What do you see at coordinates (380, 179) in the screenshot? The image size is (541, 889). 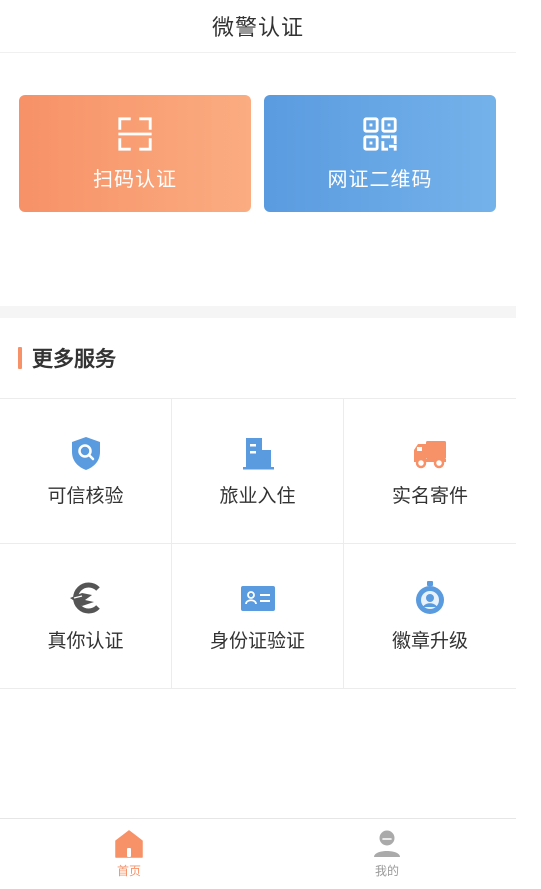 I see `qr-code-label: 网证二维码` at bounding box center [380, 179].